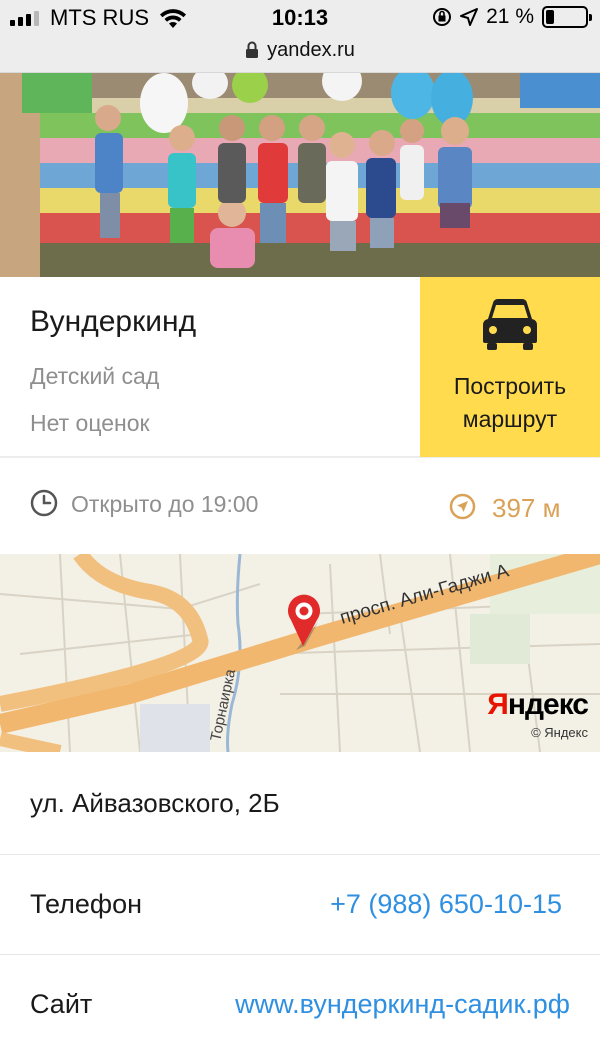 This screenshot has width=600, height=1063. Describe the element at coordinates (567, 17) in the screenshot. I see `battery-icon` at that location.